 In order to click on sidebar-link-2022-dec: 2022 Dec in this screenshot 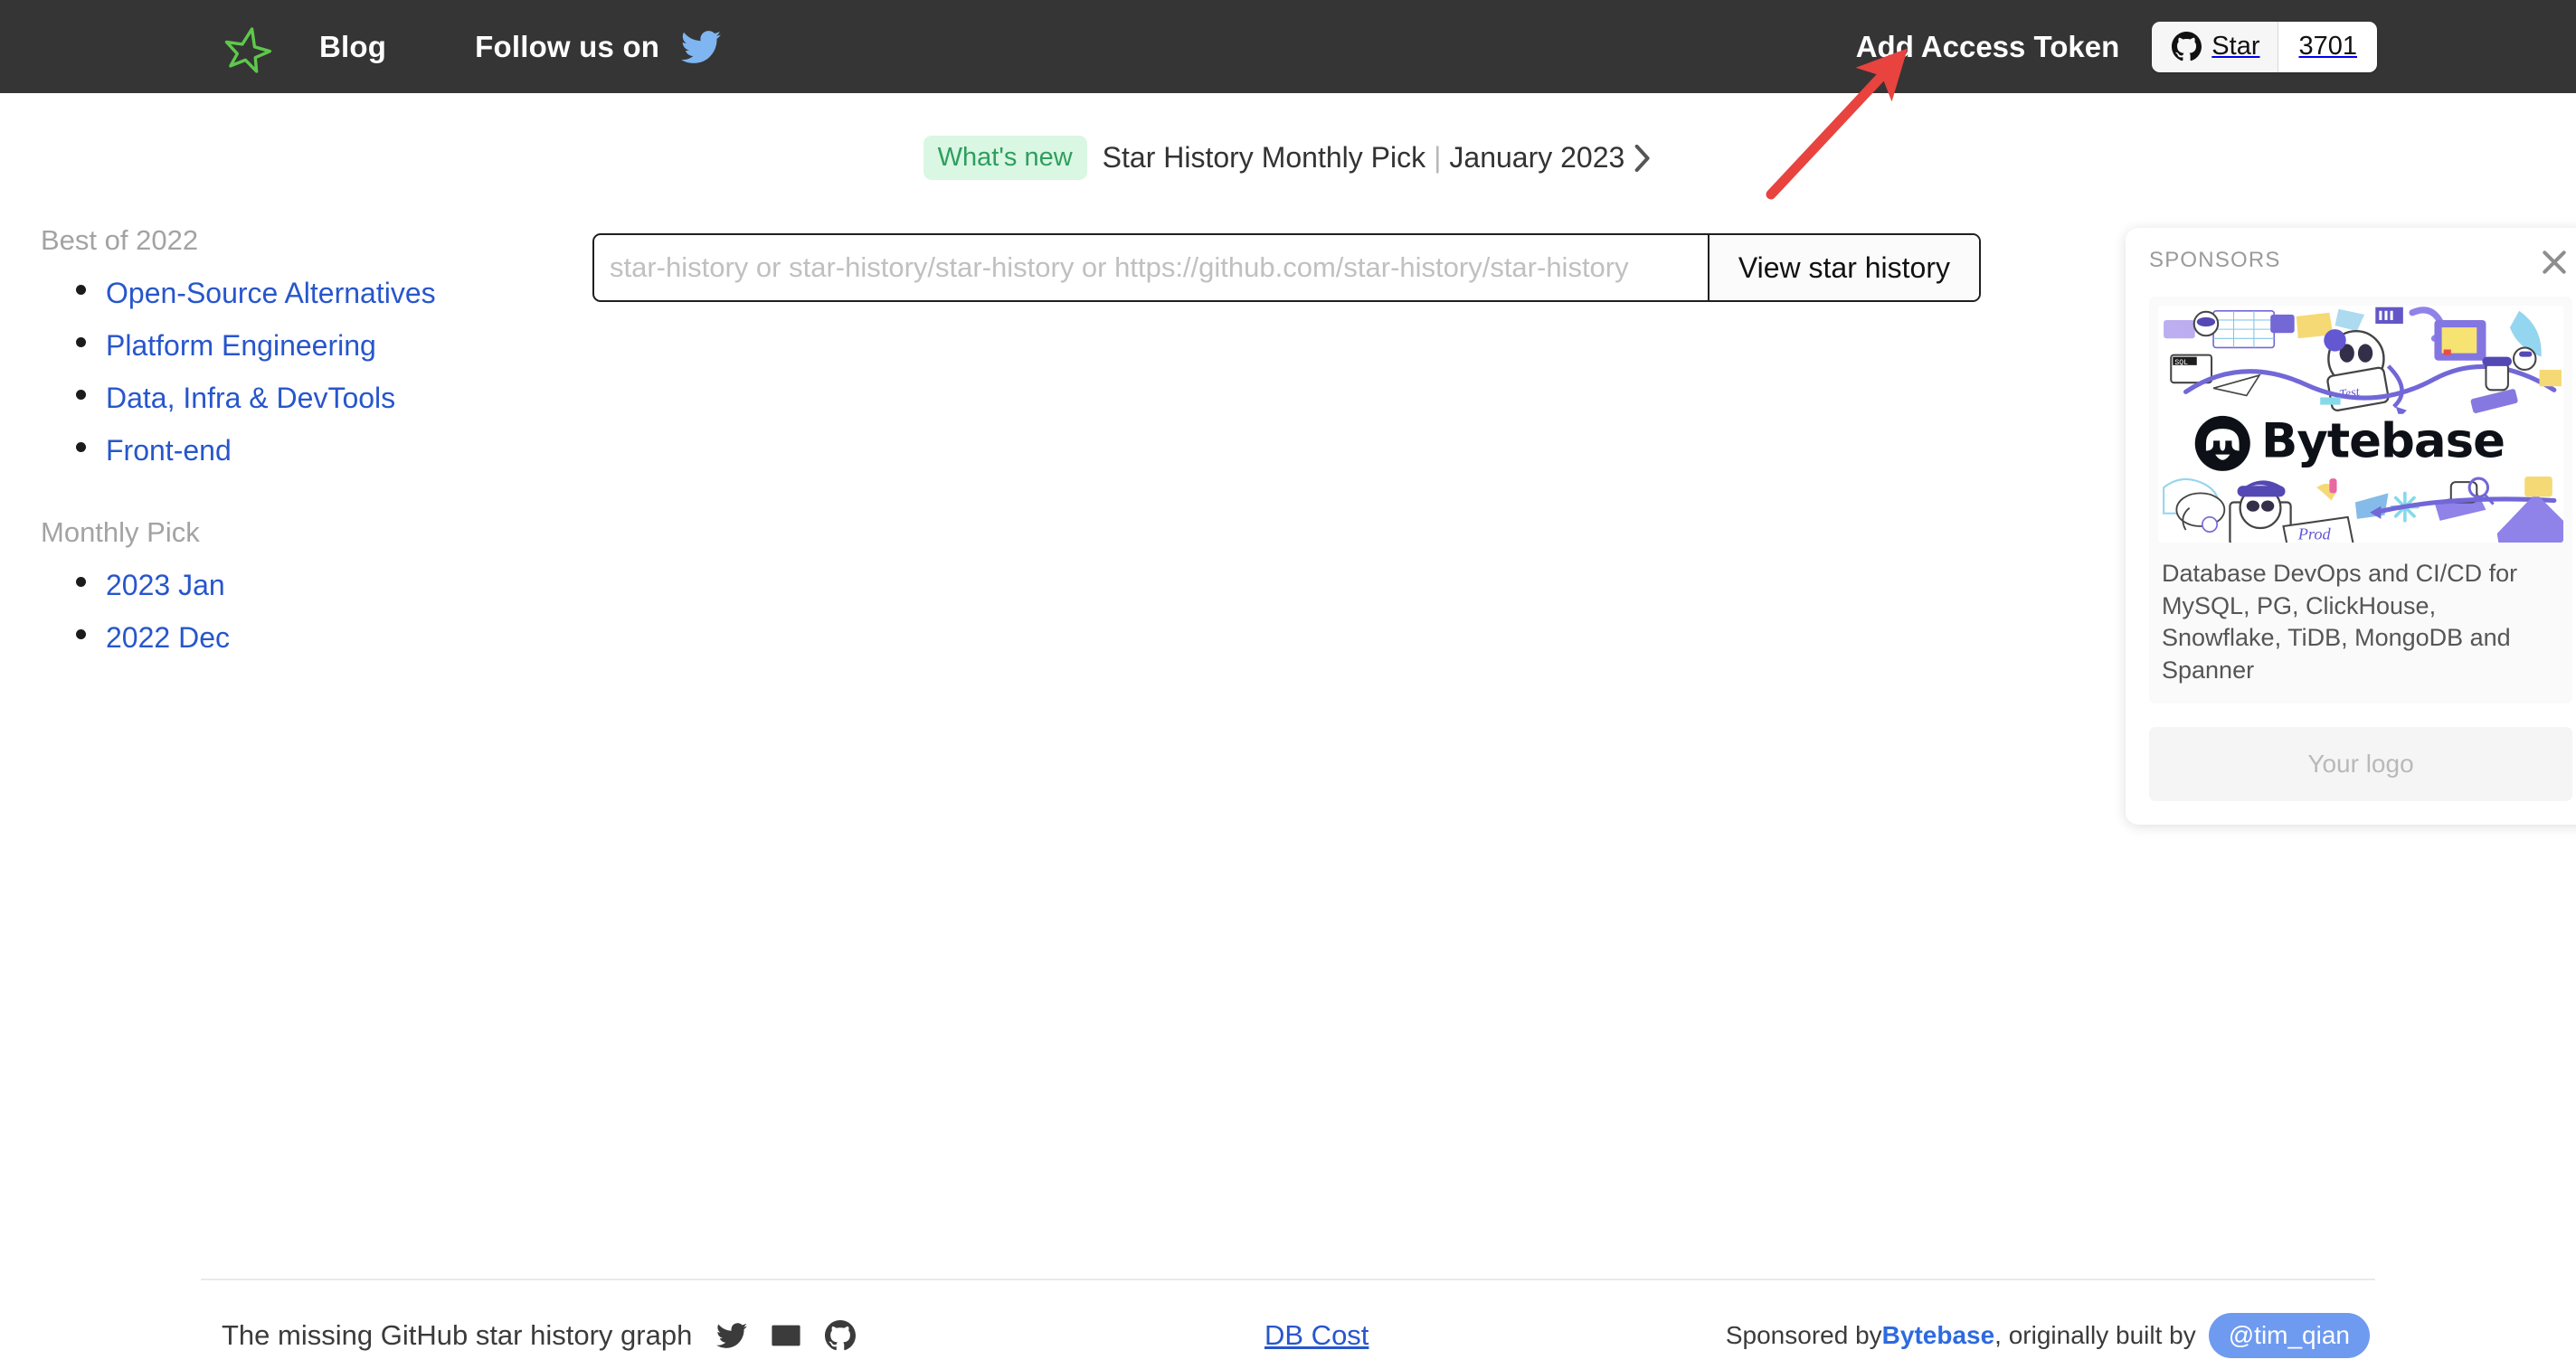, I will do `click(168, 638)`.